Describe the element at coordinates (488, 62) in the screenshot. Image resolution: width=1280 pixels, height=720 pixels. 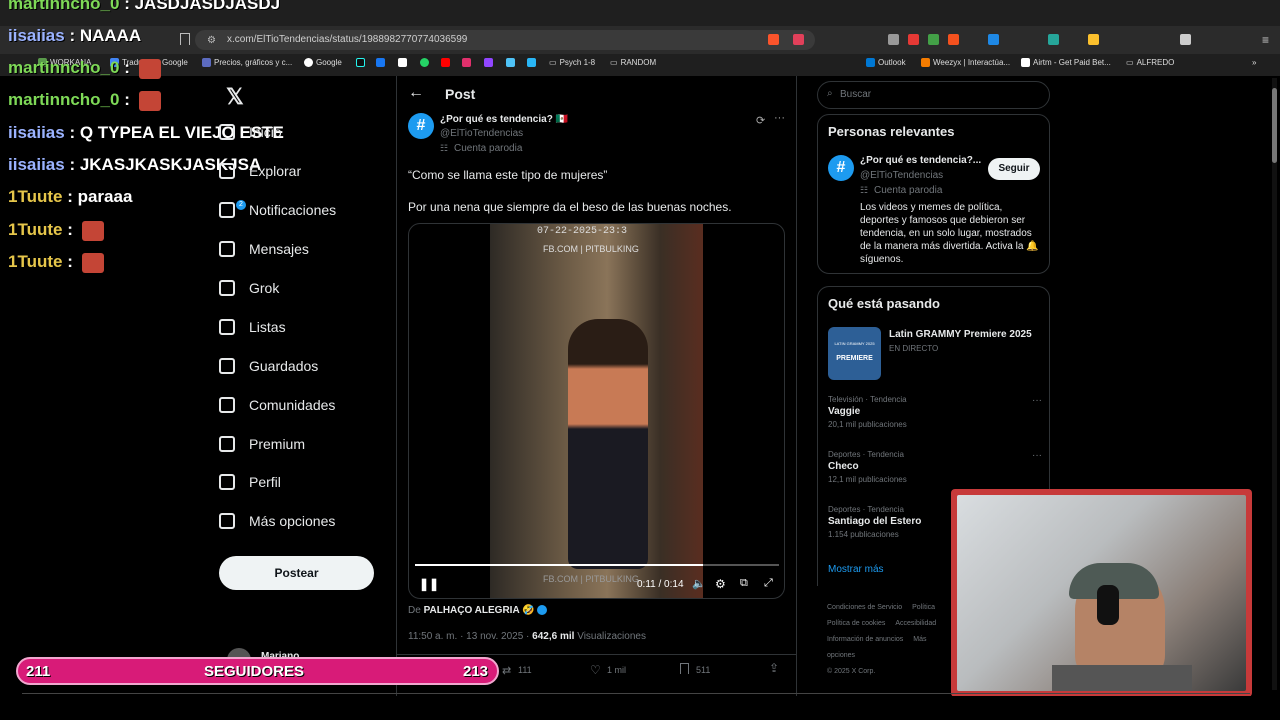
I see `bookmark-twitch` at that location.